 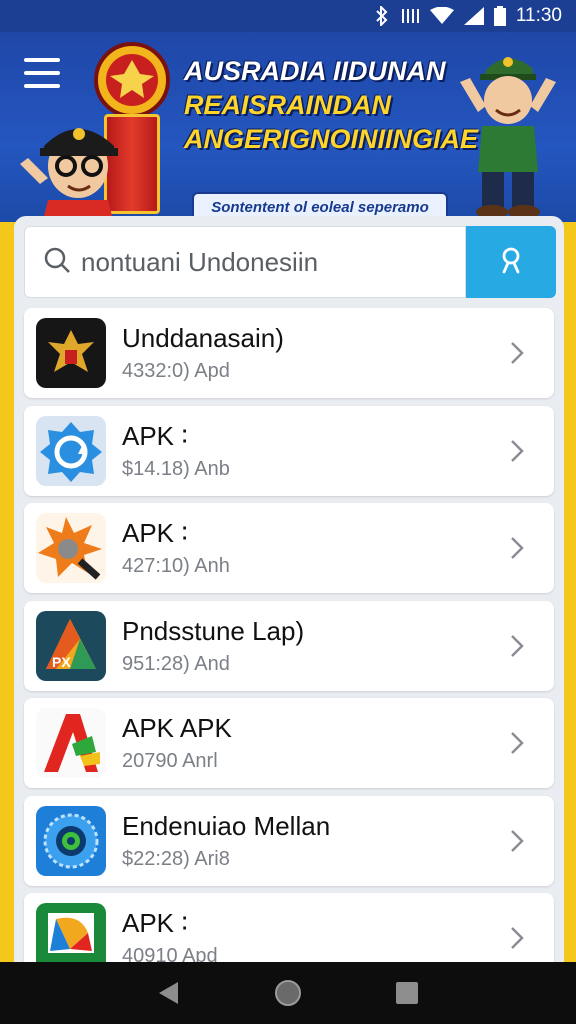 I want to click on list-item: Endenuiao Mellan $22:28) Ari8, so click(x=289, y=840).